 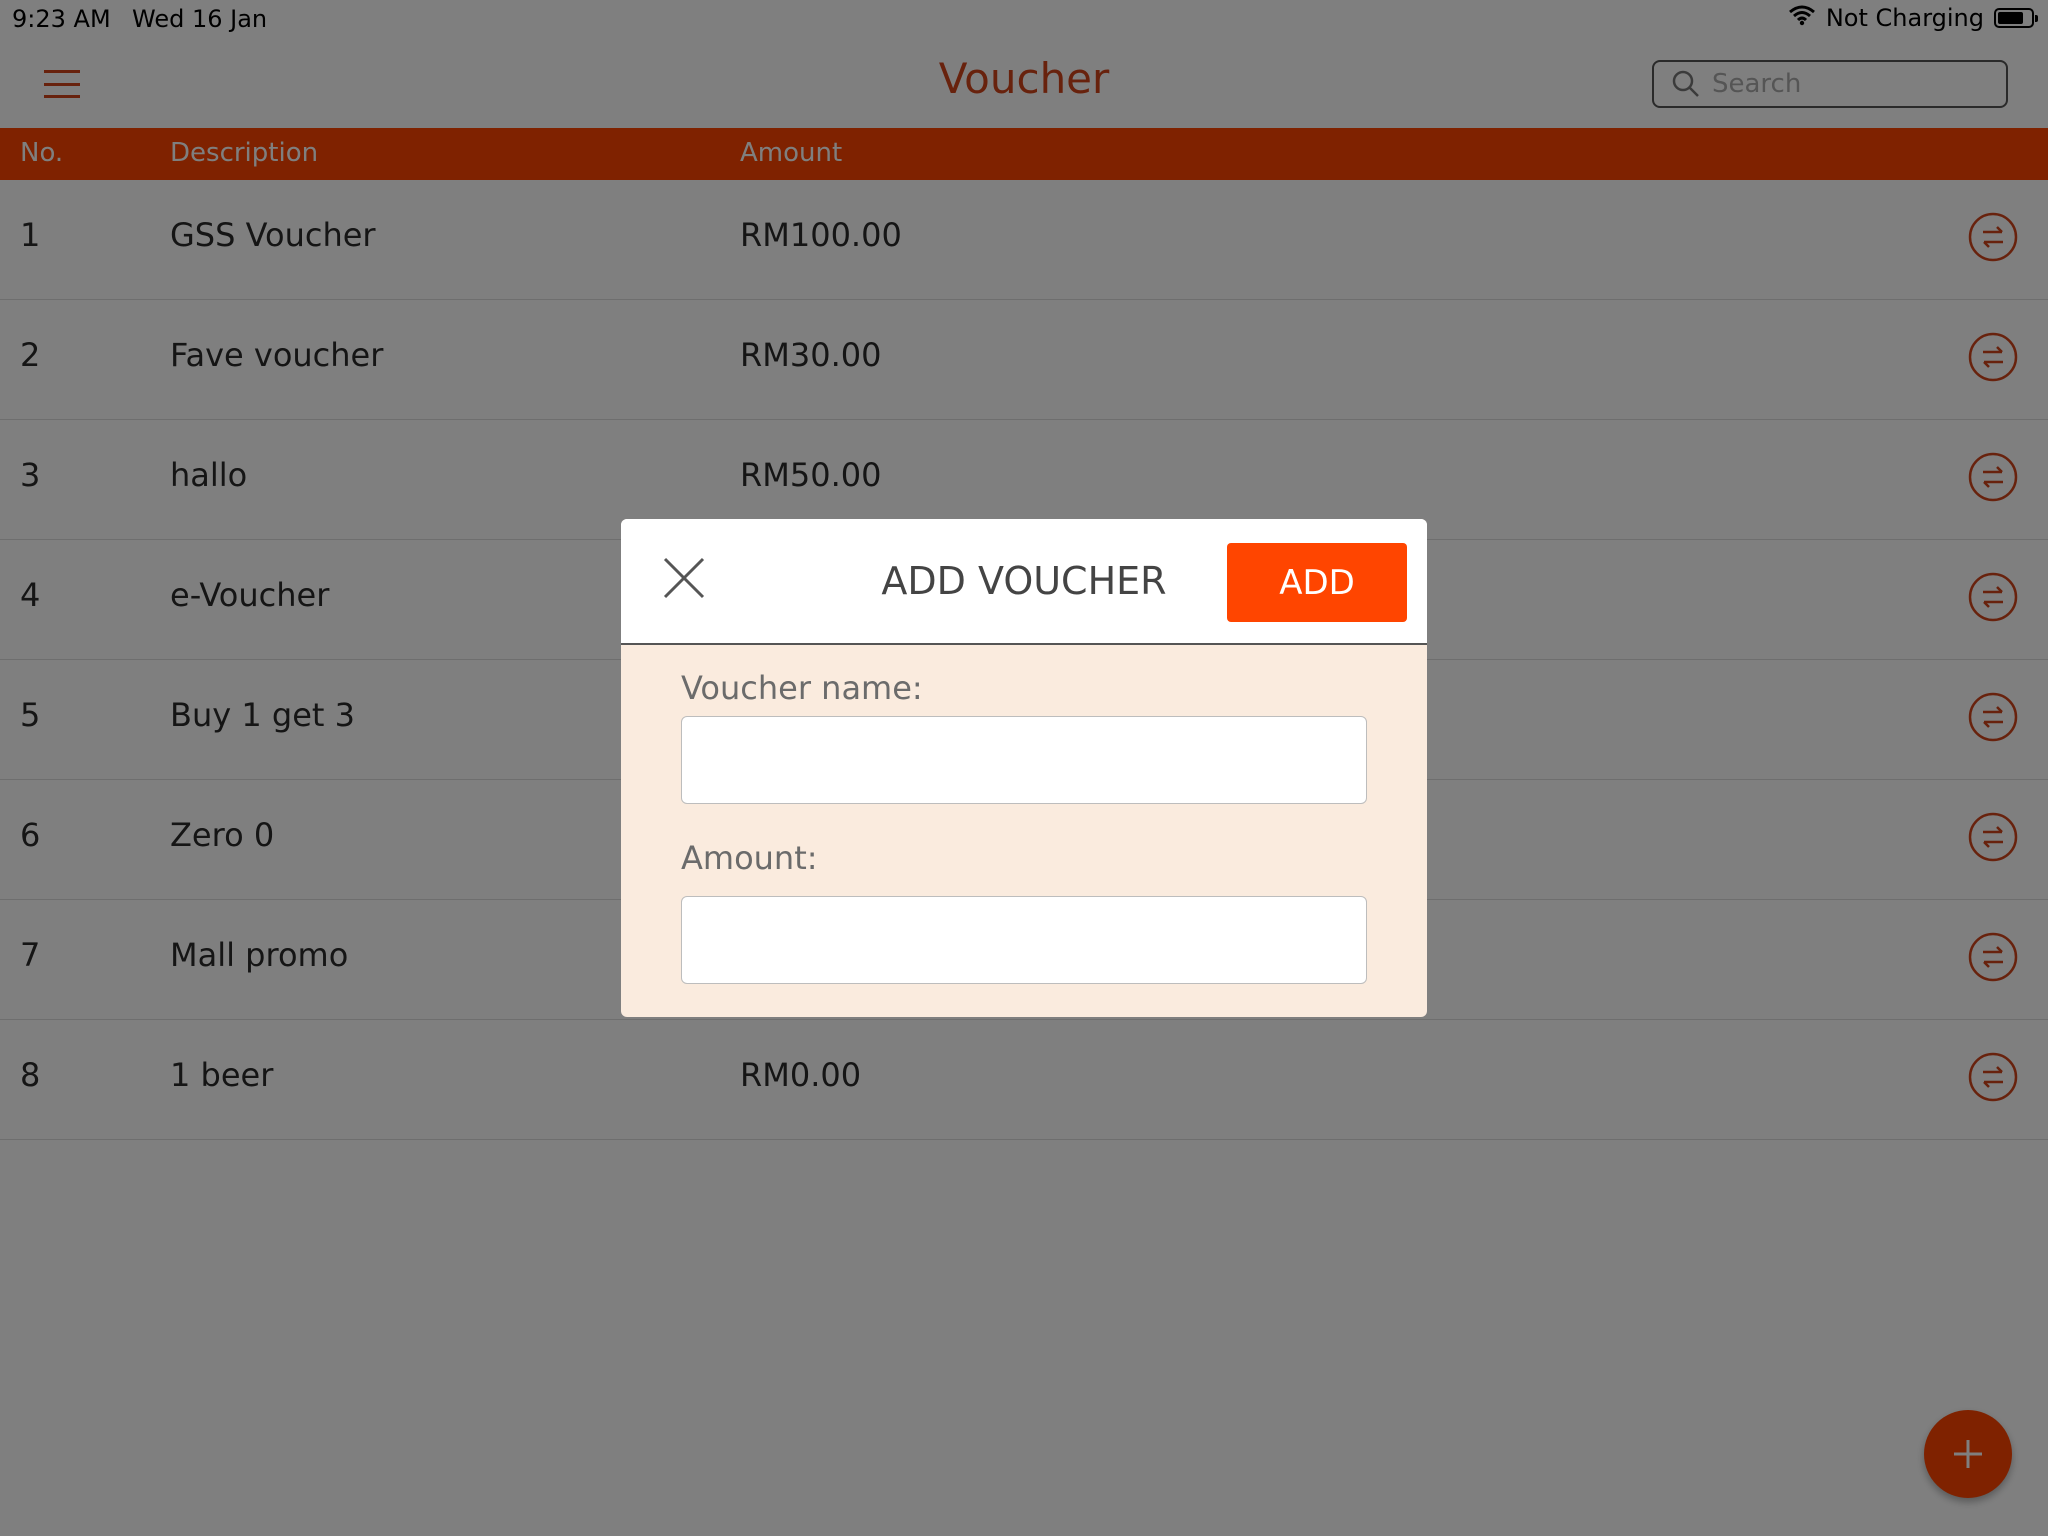 I want to click on dialog-header: ADD VOUCHER ADD, so click(x=1024, y=582).